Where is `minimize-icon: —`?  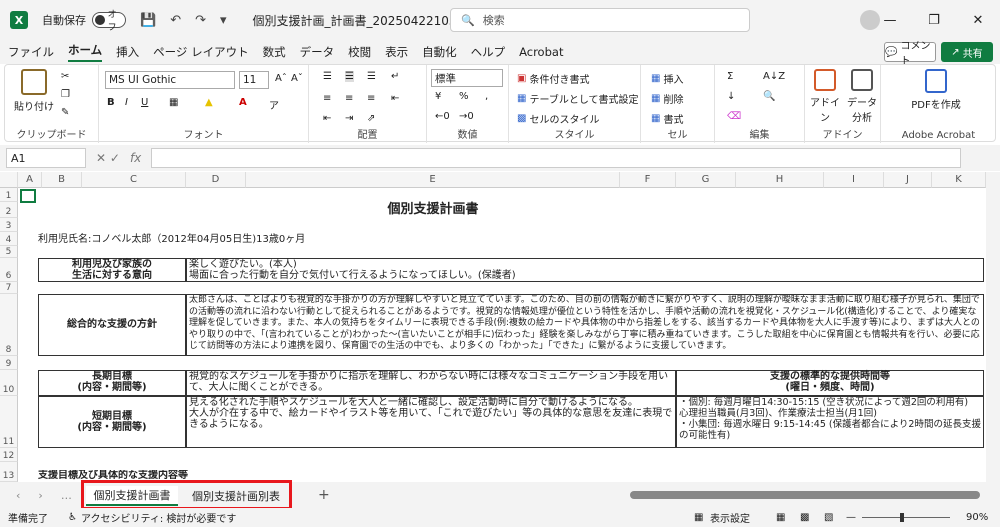 minimize-icon: — is located at coordinates (890, 20).